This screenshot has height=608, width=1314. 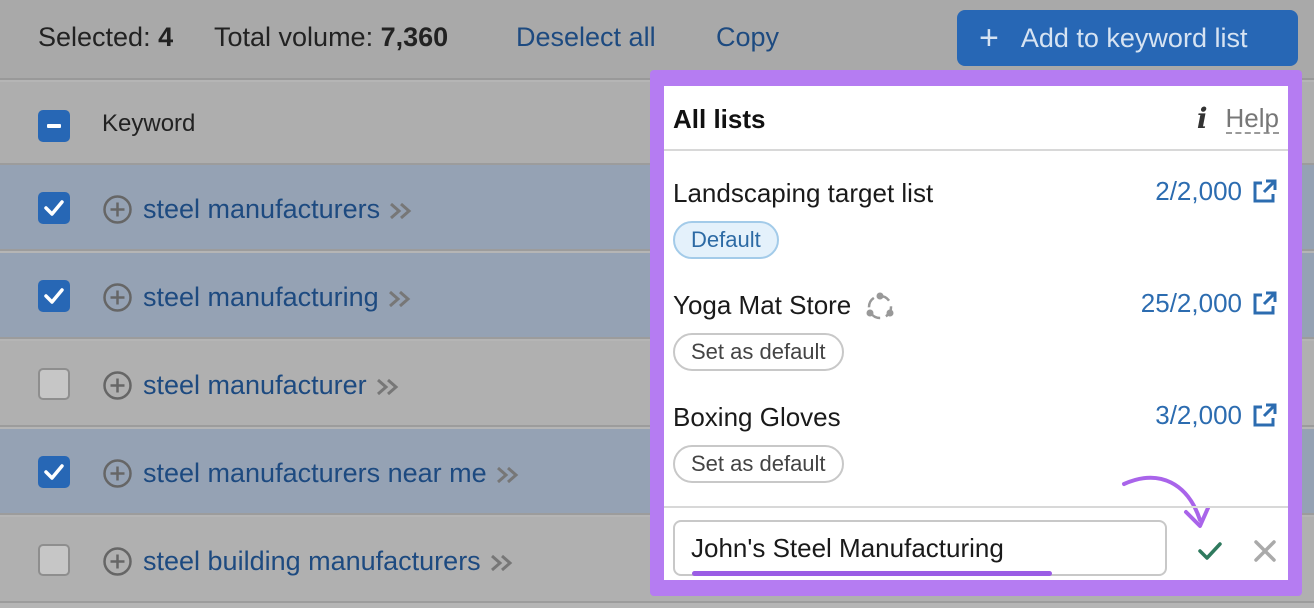 What do you see at coordinates (255, 385) in the screenshot?
I see `keyword-text: steel manufacturer` at bounding box center [255, 385].